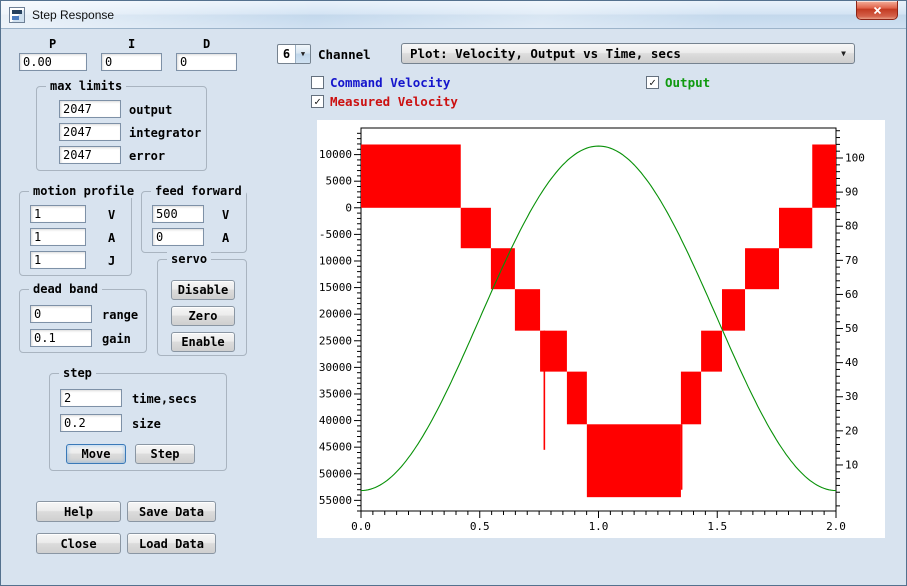 Image resolution: width=907 pixels, height=586 pixels. Describe the element at coordinates (165, 399) in the screenshot. I see `step-time-label: time,secs` at that location.